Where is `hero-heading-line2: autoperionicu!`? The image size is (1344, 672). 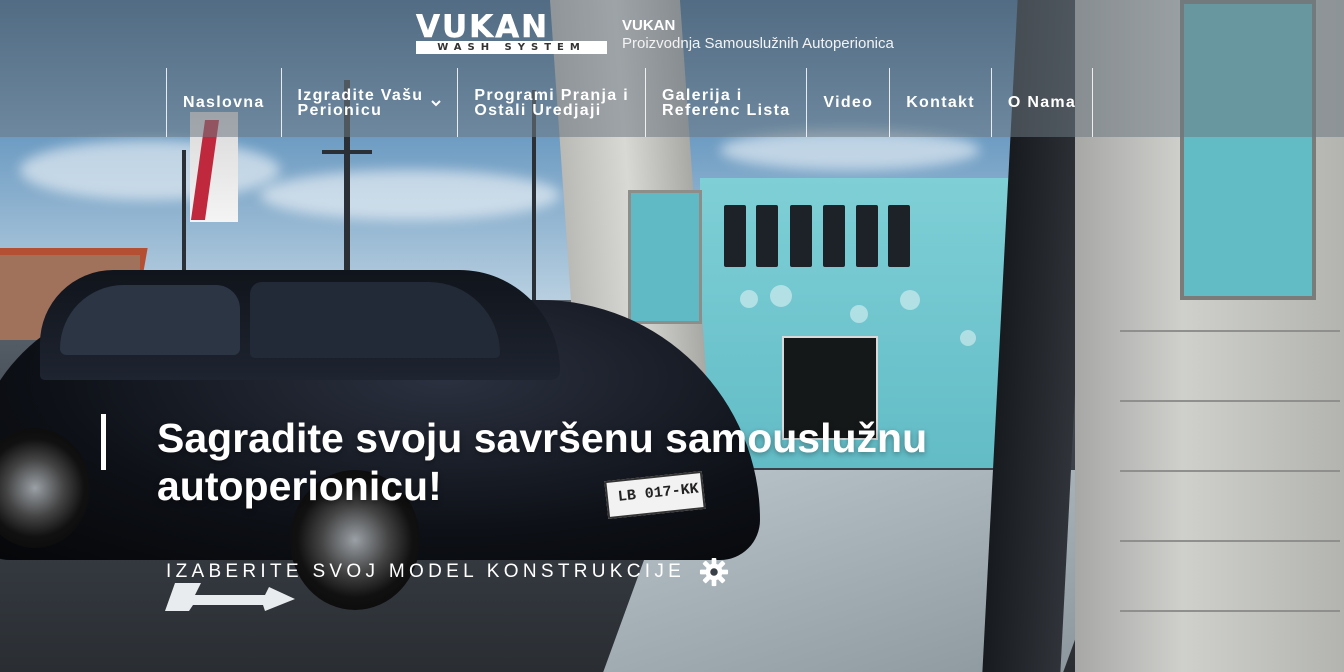 hero-heading-line2: autoperionicu! is located at coordinates (299, 486).